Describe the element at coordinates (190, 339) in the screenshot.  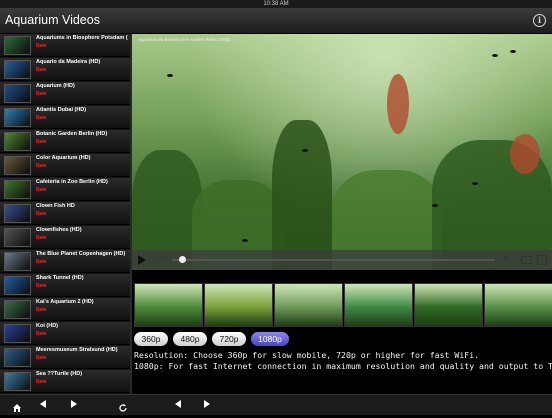
I see `resolution-480p-button: 480p` at that location.